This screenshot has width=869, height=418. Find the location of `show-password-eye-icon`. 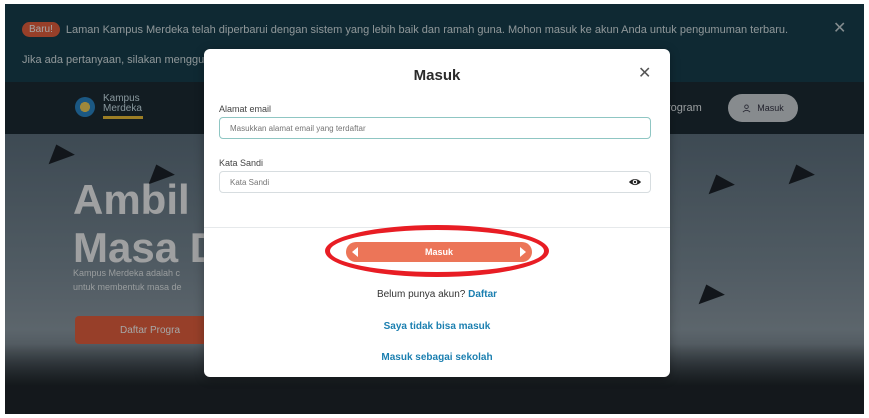

show-password-eye-icon is located at coordinates (635, 182).